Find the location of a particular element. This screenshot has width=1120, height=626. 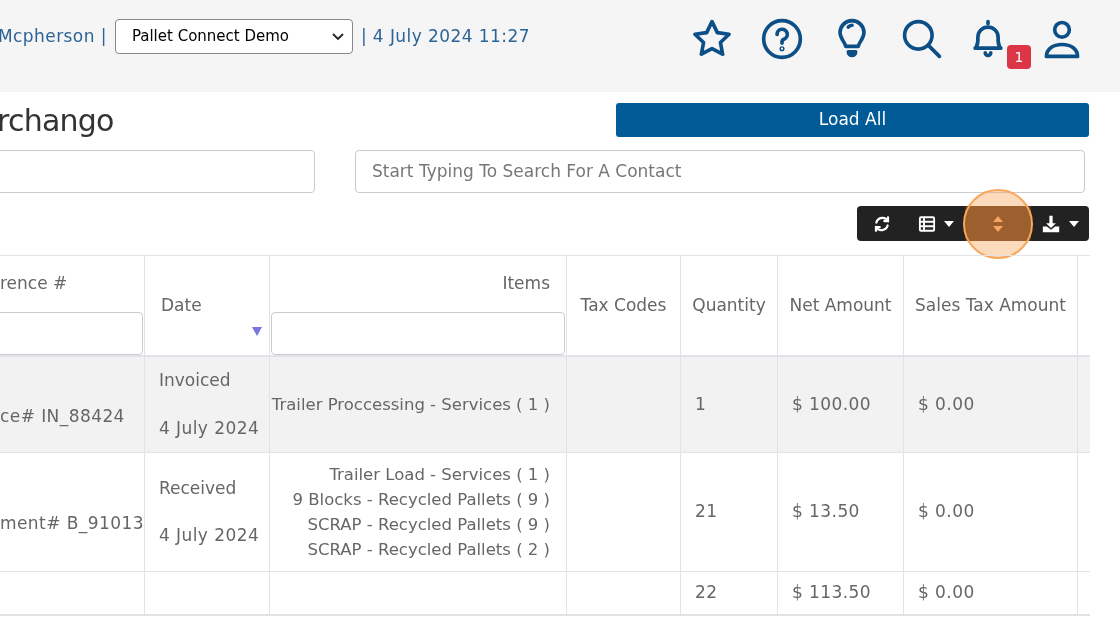

item-line: SCRAP - Recycled Pallets ( 2 ) is located at coordinates (428, 550).